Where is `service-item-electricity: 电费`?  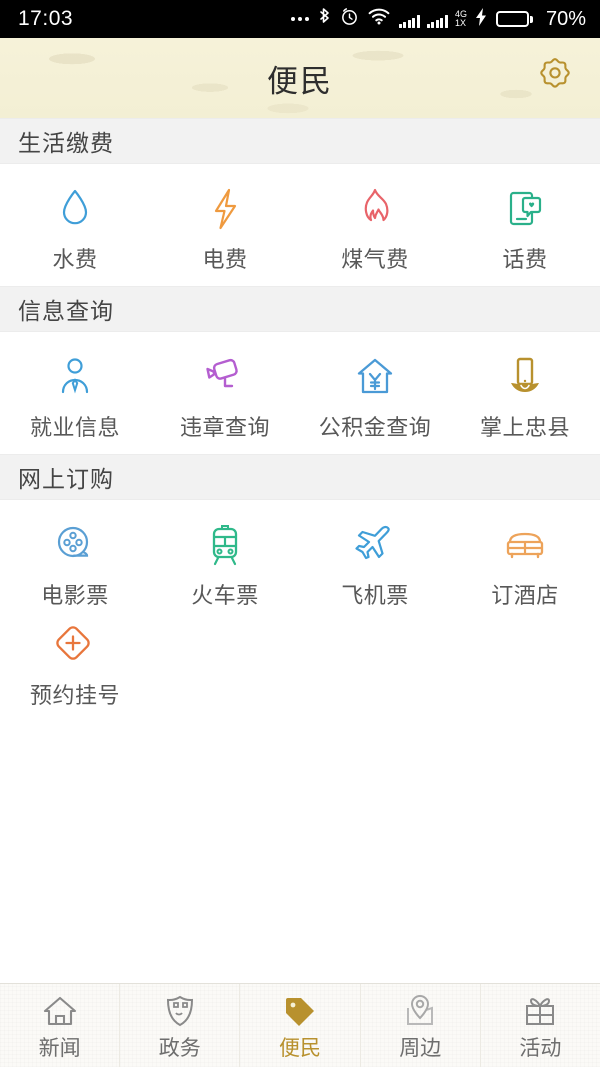
service-item-electricity: 电费 is located at coordinates (225, 228).